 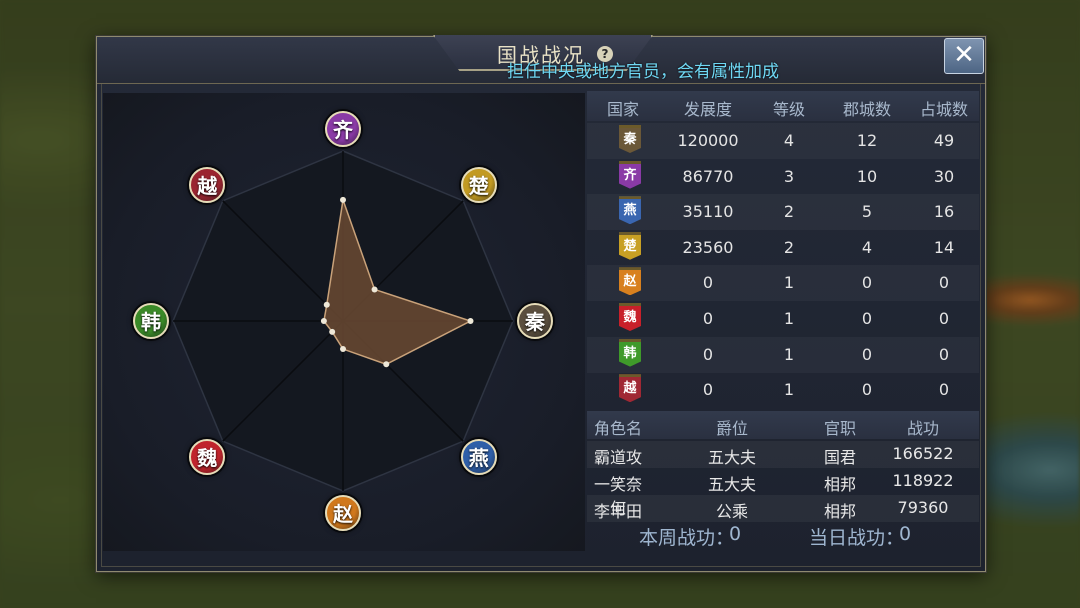 I want to click on player-role-name-cell: 霸道攻, so click(x=617, y=457).